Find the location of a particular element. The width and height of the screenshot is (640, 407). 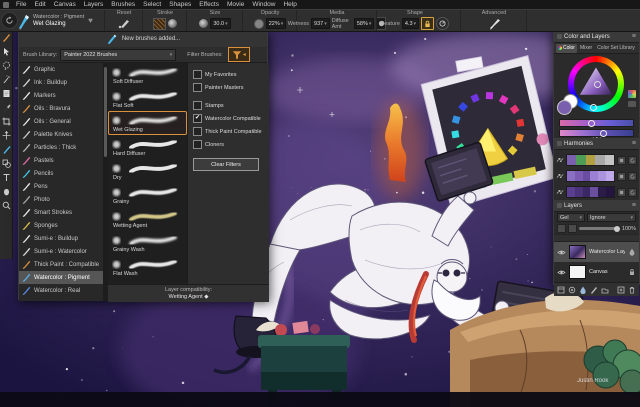

hue-selector-ring is located at coordinates (593, 107).